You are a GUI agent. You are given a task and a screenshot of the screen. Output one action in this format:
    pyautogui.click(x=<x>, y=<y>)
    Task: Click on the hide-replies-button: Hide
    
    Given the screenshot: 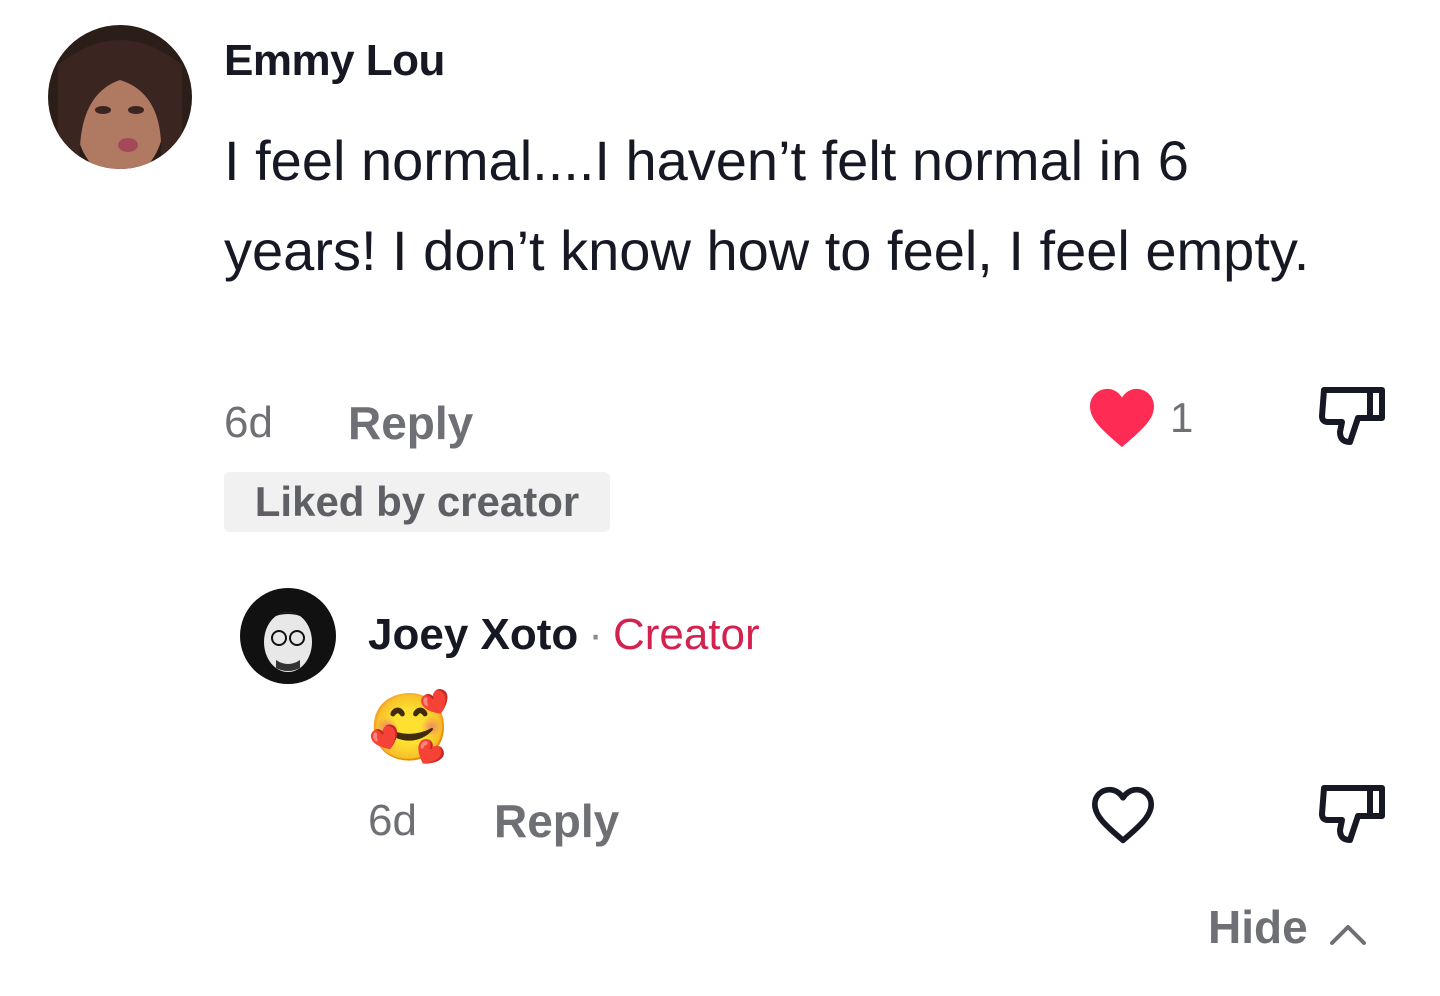 What is the action you would take?
    pyautogui.click(x=1288, y=929)
    